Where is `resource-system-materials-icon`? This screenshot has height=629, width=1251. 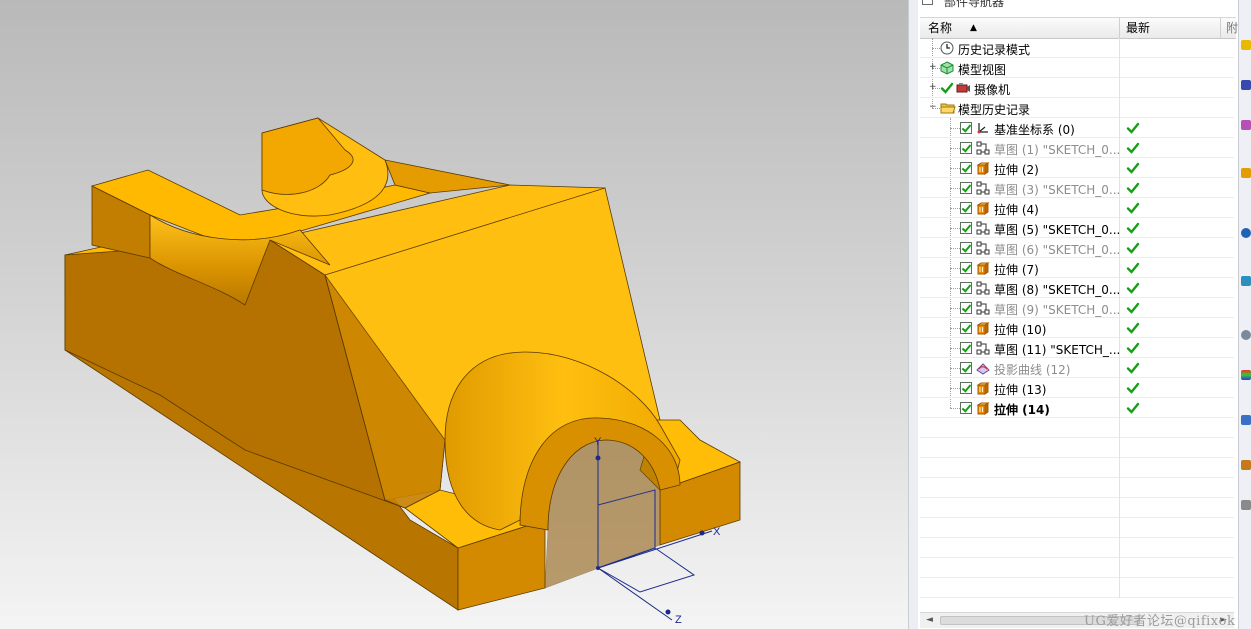 resource-system-materials-icon is located at coordinates (1246, 335).